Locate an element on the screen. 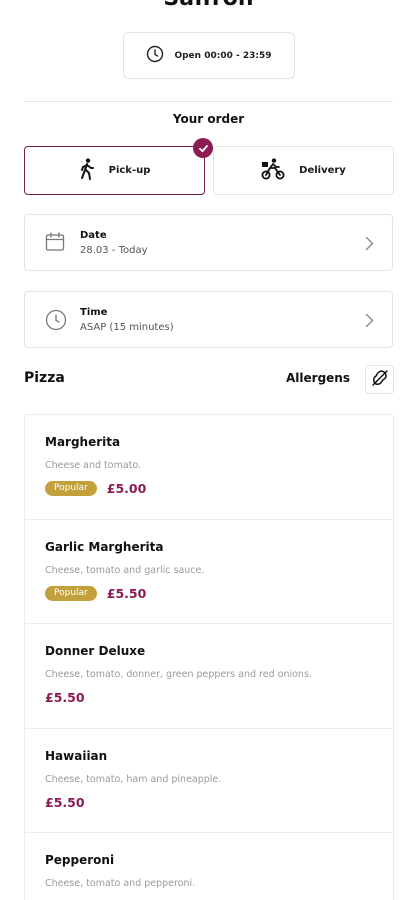 The height and width of the screenshot is (900, 417). bicycle-courier-icon is located at coordinates (273, 170).